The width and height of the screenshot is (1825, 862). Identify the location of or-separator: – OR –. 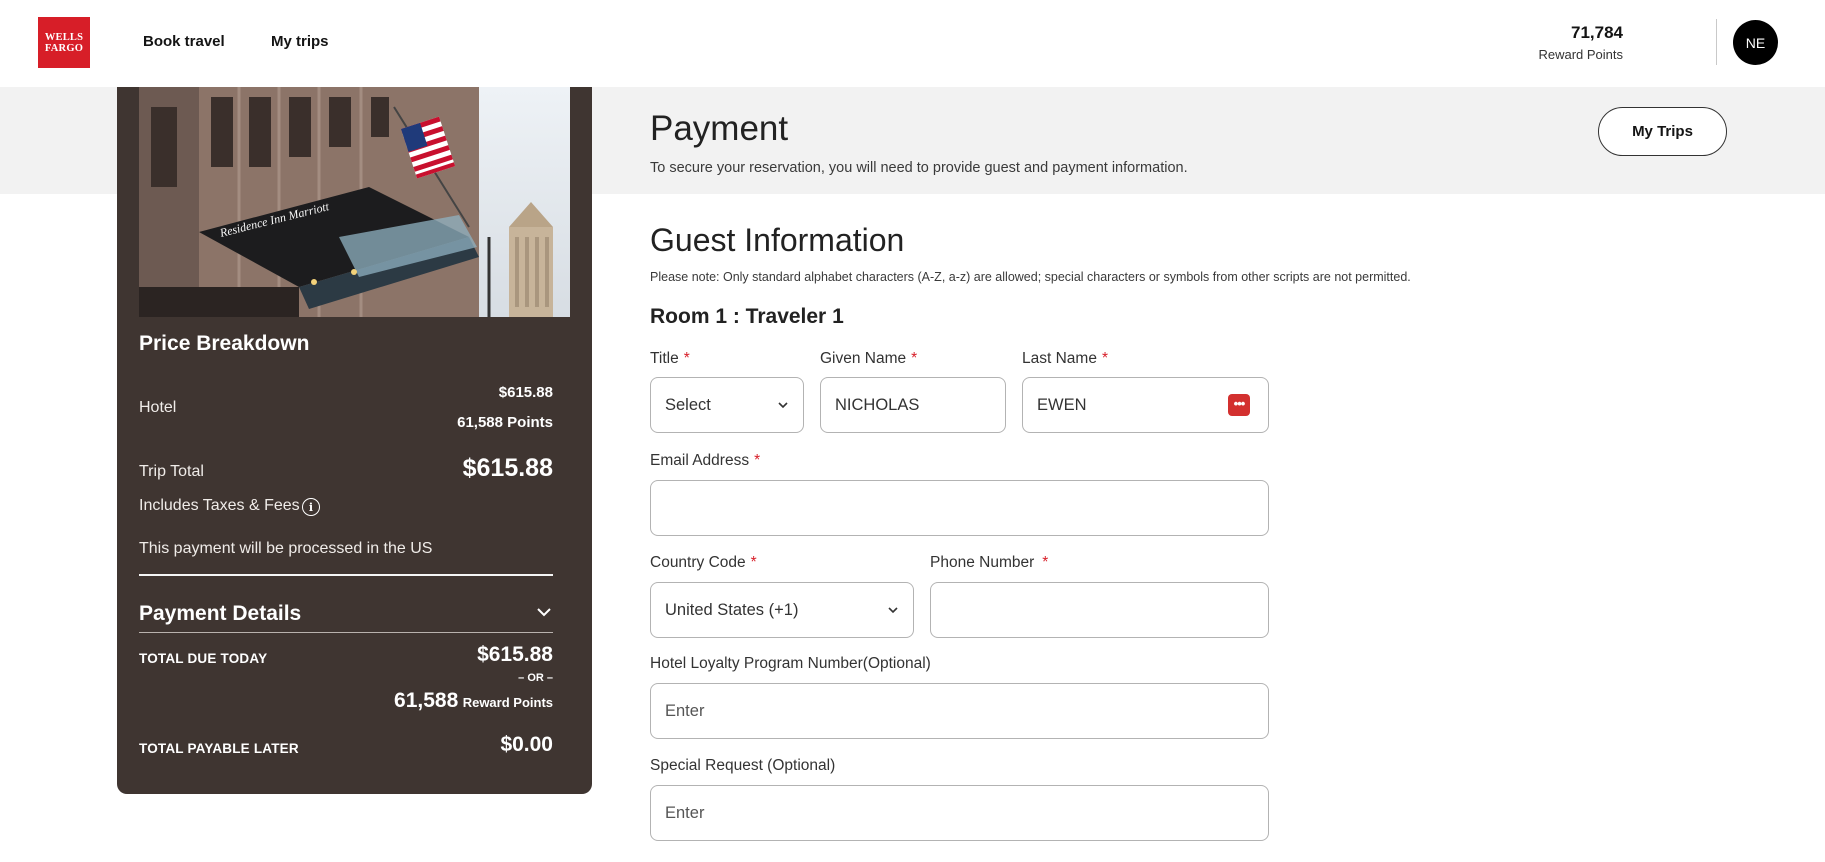
(535, 678).